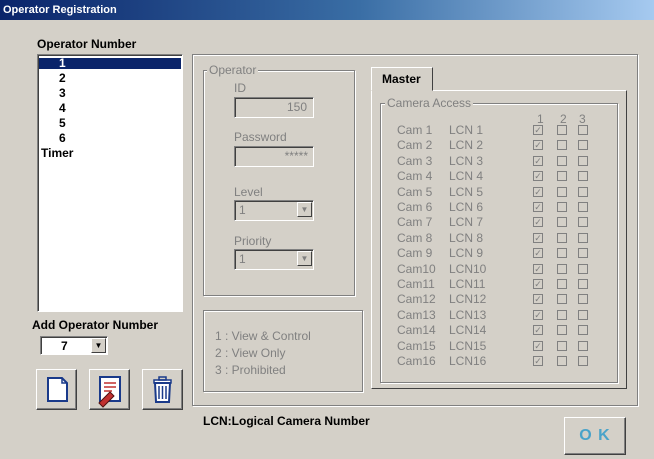 The image size is (654, 459). What do you see at coordinates (274, 107) in the screenshot?
I see `id-field: 150` at bounding box center [274, 107].